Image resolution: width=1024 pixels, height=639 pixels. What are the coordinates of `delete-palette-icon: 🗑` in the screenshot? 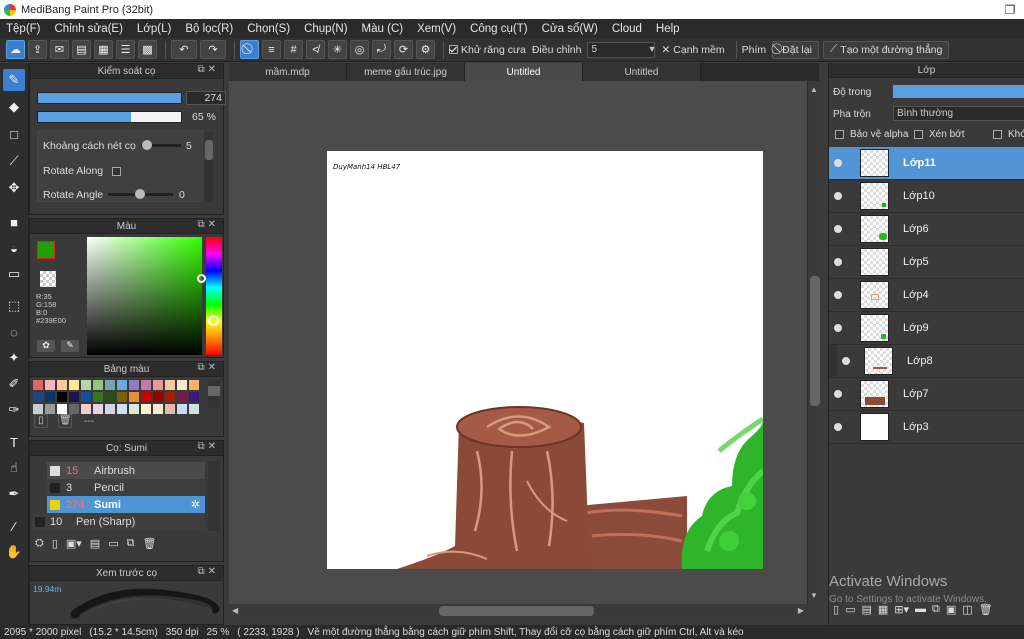 It's located at (65, 421).